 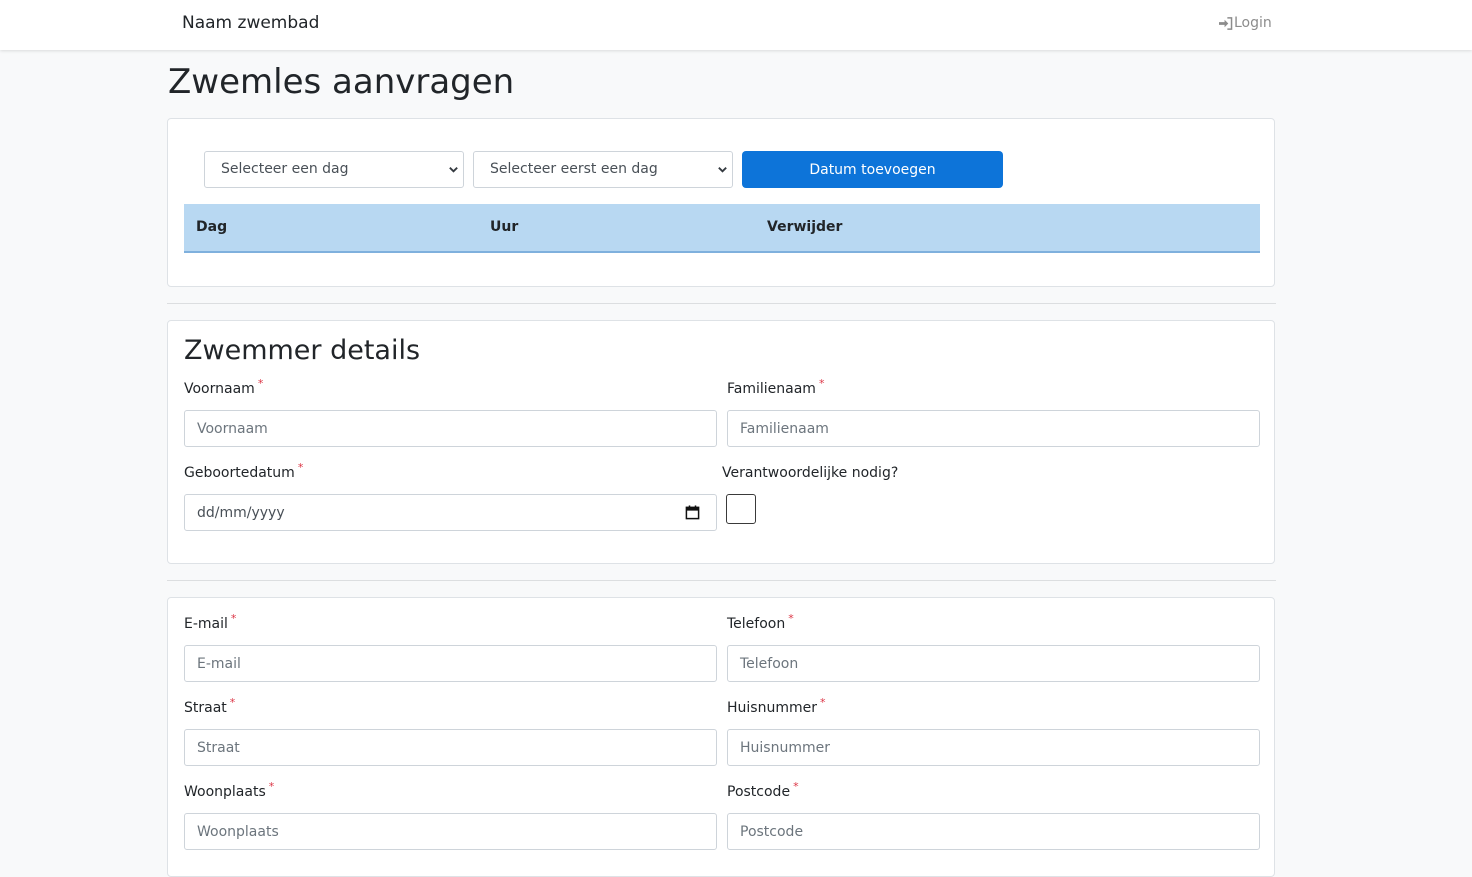 What do you see at coordinates (504, 227) in the screenshot?
I see `column-header-hour: Uur` at bounding box center [504, 227].